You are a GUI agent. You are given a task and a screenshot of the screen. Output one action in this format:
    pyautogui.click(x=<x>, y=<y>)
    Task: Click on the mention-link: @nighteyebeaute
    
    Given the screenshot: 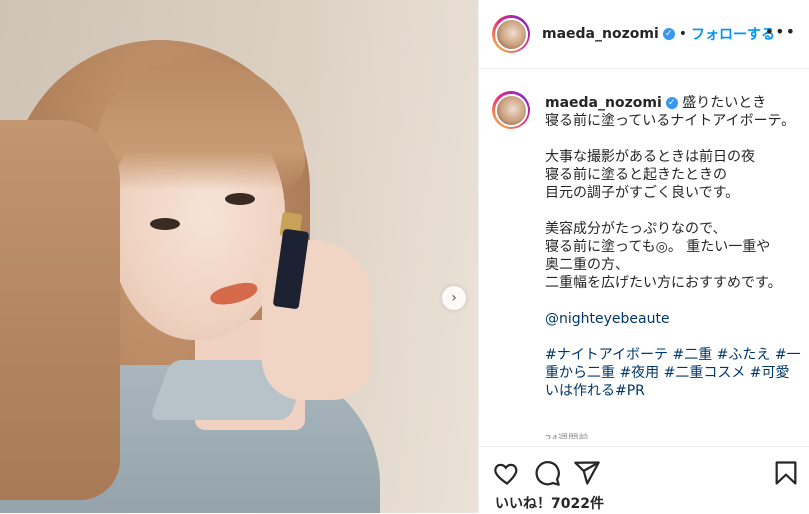 What is the action you would take?
    pyautogui.click(x=607, y=319)
    